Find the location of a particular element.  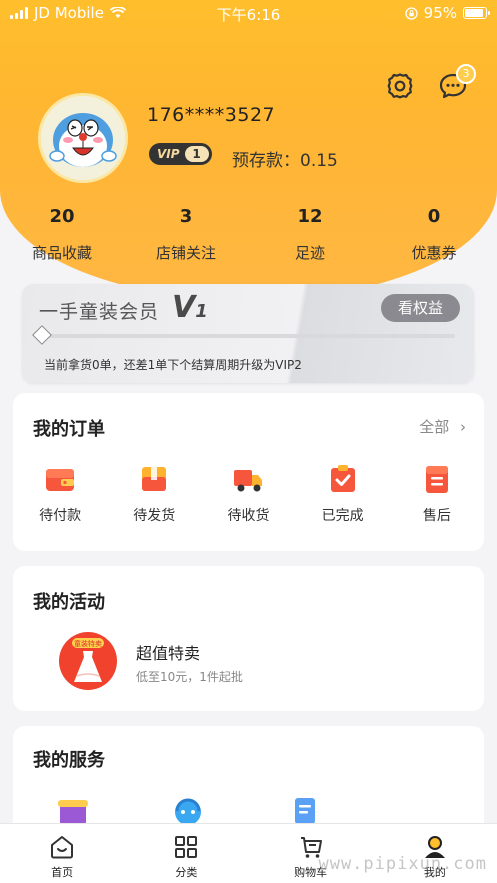

battery-percent: 95% is located at coordinates (440, 13).